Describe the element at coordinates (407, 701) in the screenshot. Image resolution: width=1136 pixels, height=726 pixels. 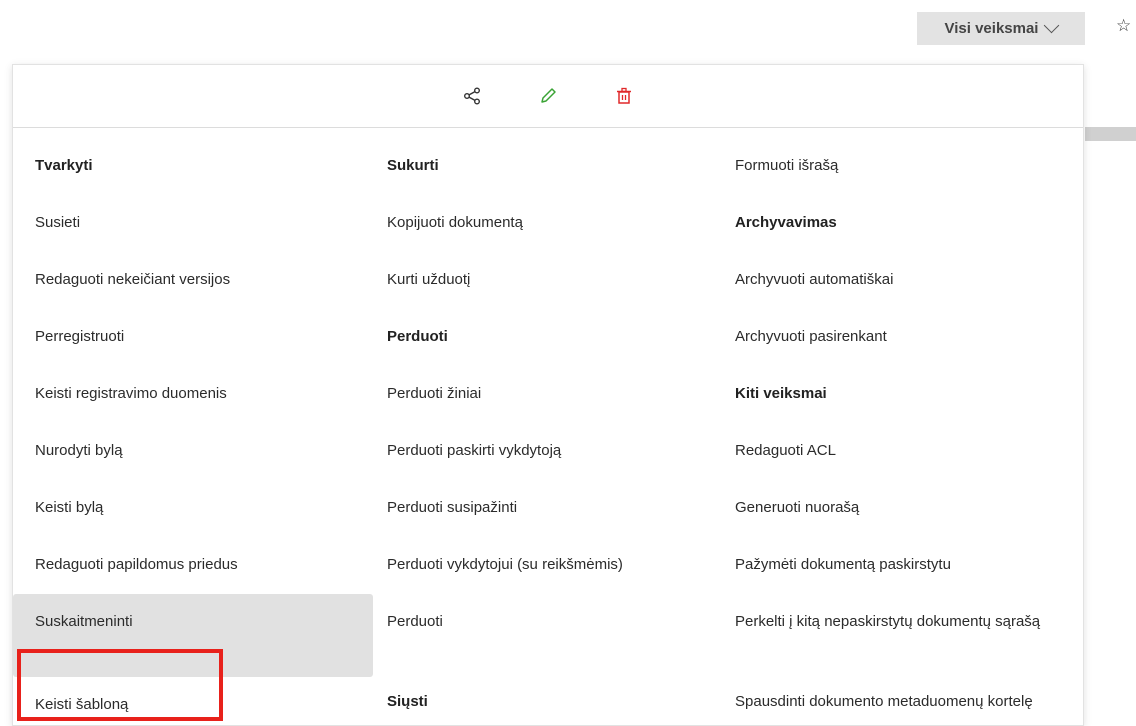
I see `menu-heading: Siųsti` at that location.